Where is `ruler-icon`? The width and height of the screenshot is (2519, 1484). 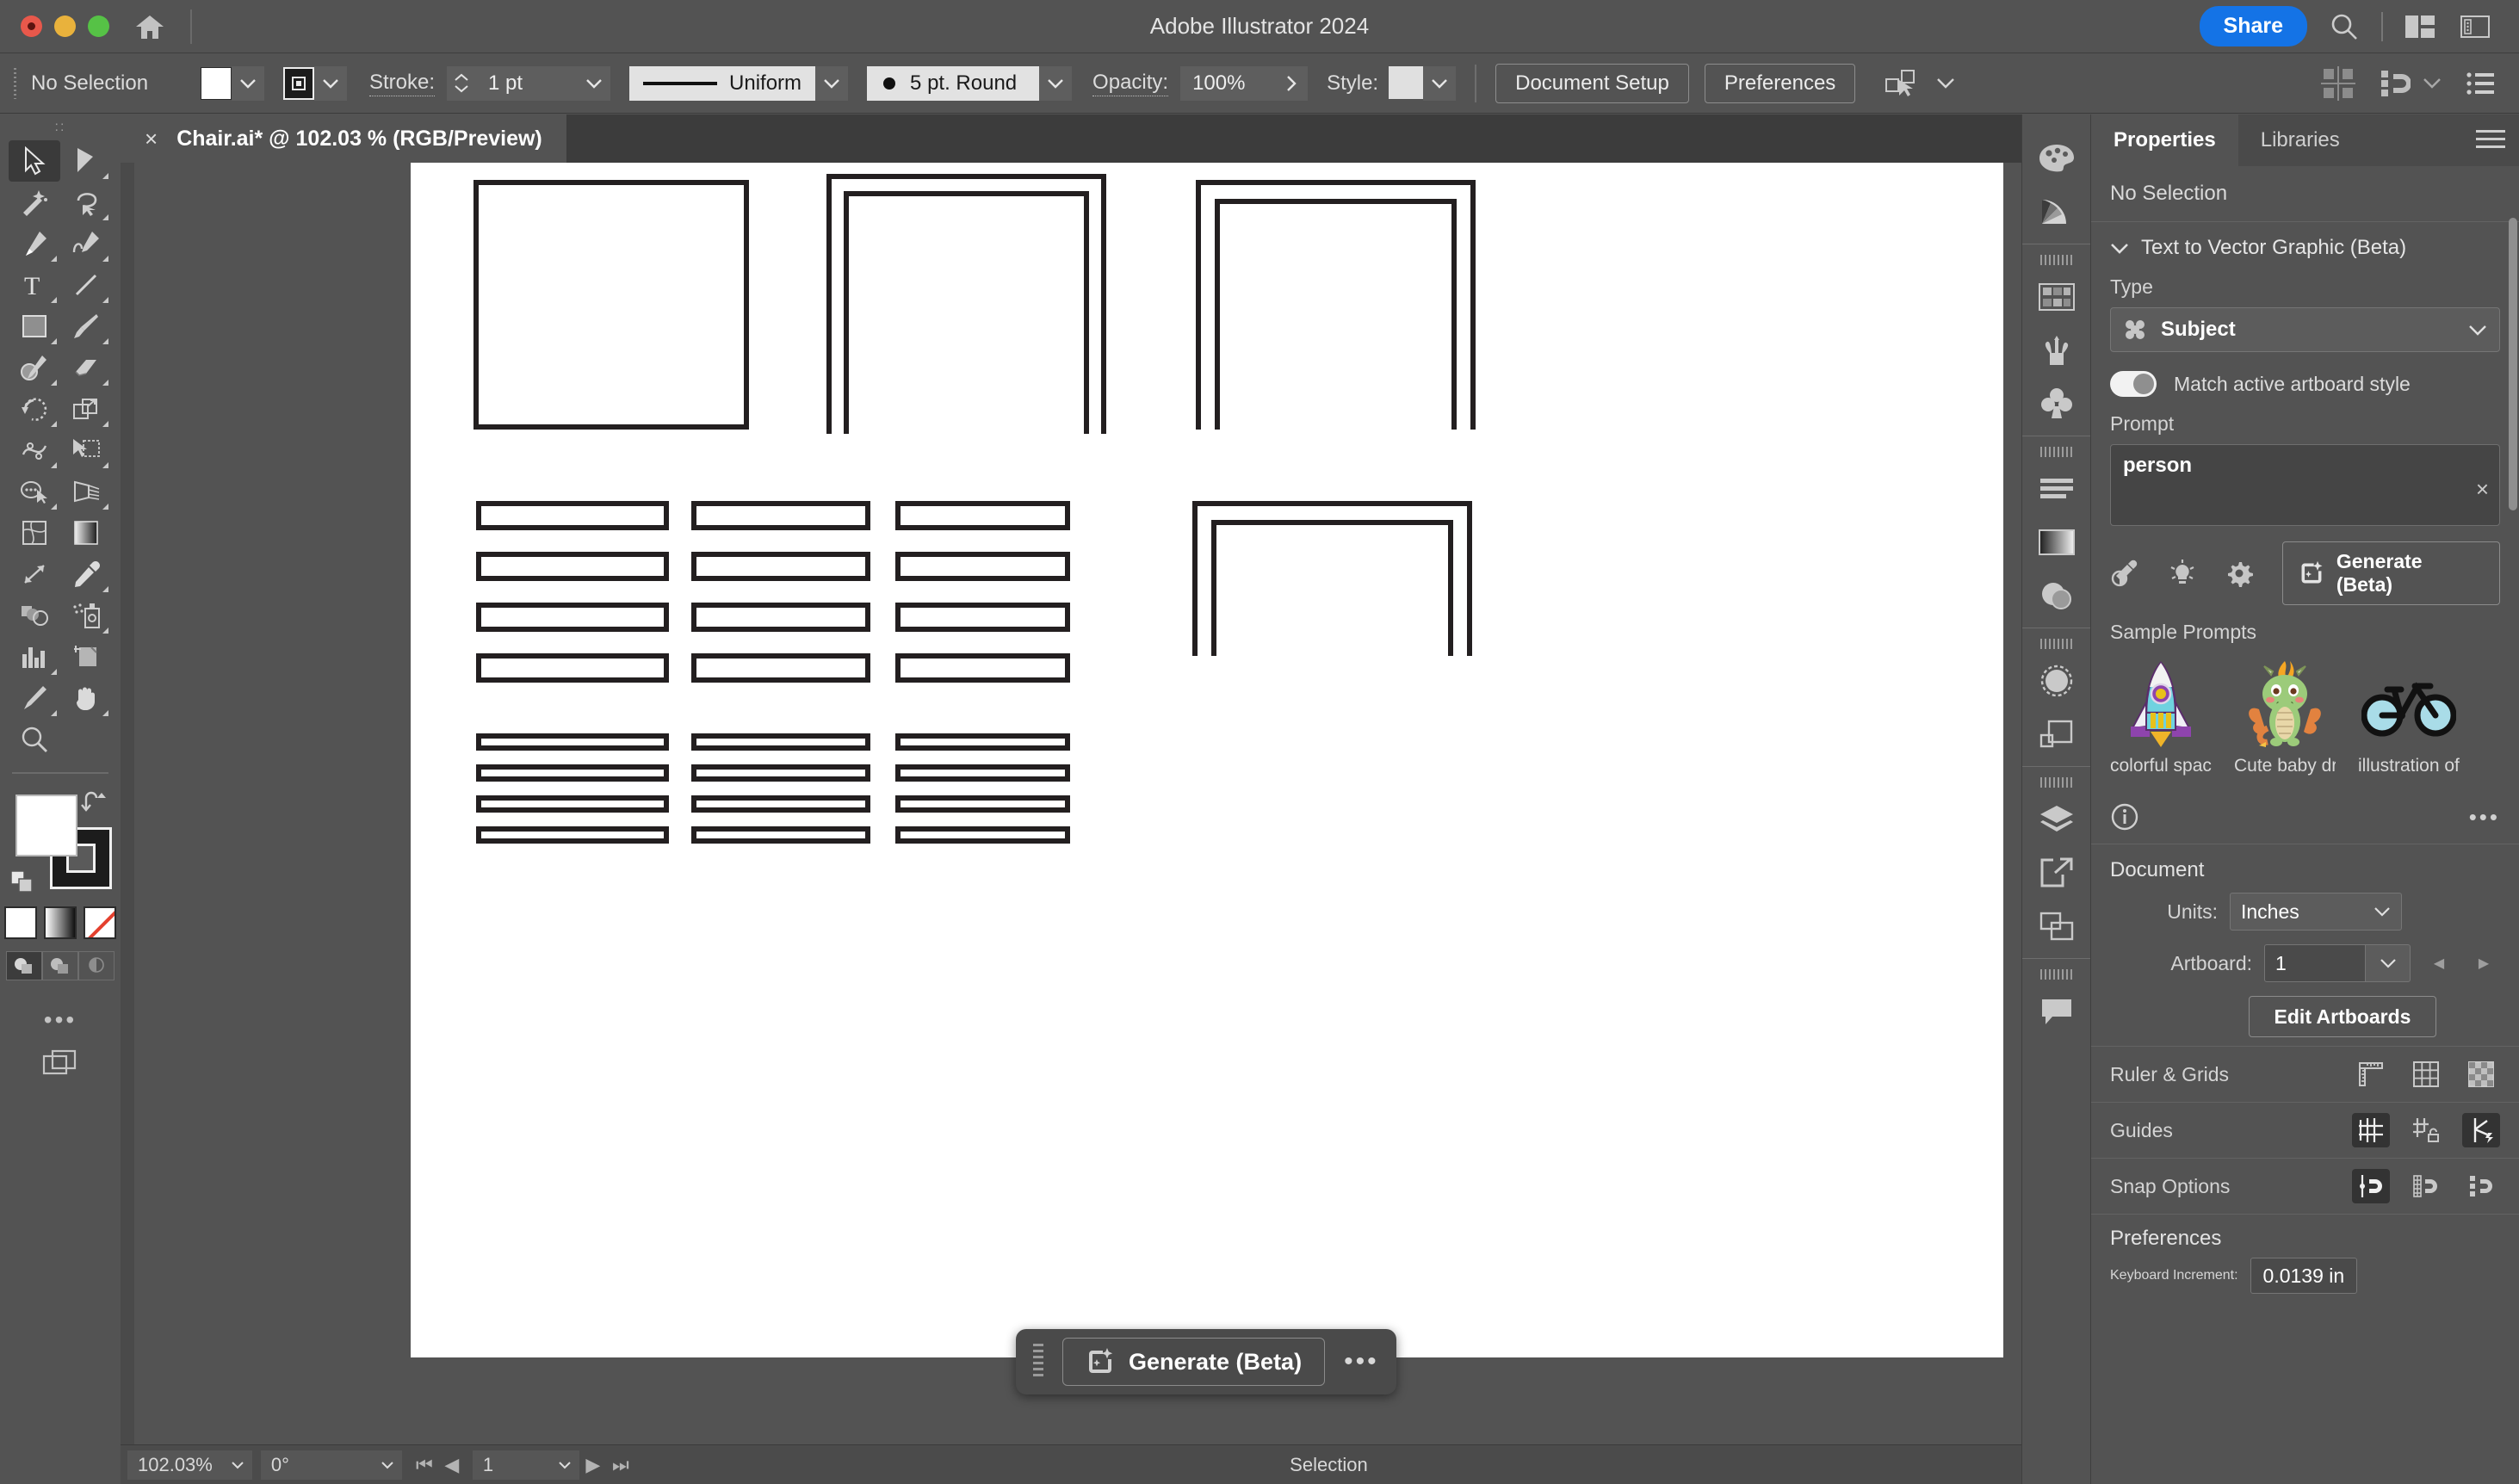 ruler-icon is located at coordinates (2371, 1074).